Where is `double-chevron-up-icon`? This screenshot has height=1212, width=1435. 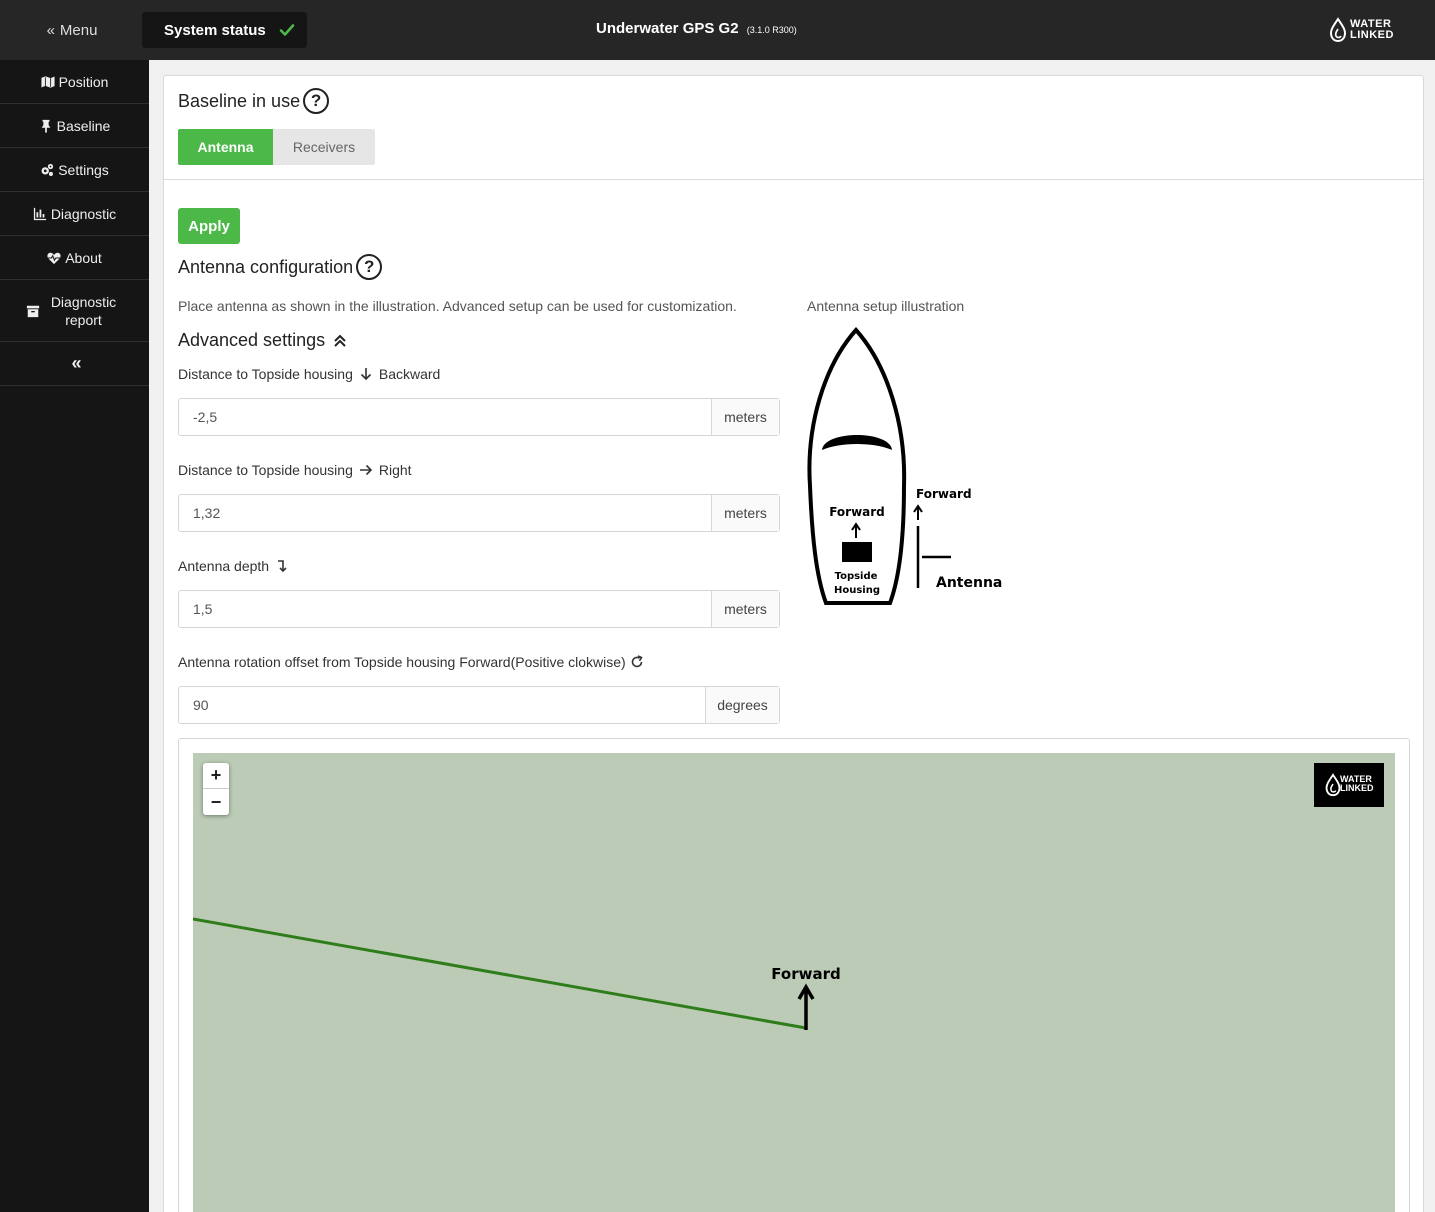
double-chevron-up-icon is located at coordinates (340, 340).